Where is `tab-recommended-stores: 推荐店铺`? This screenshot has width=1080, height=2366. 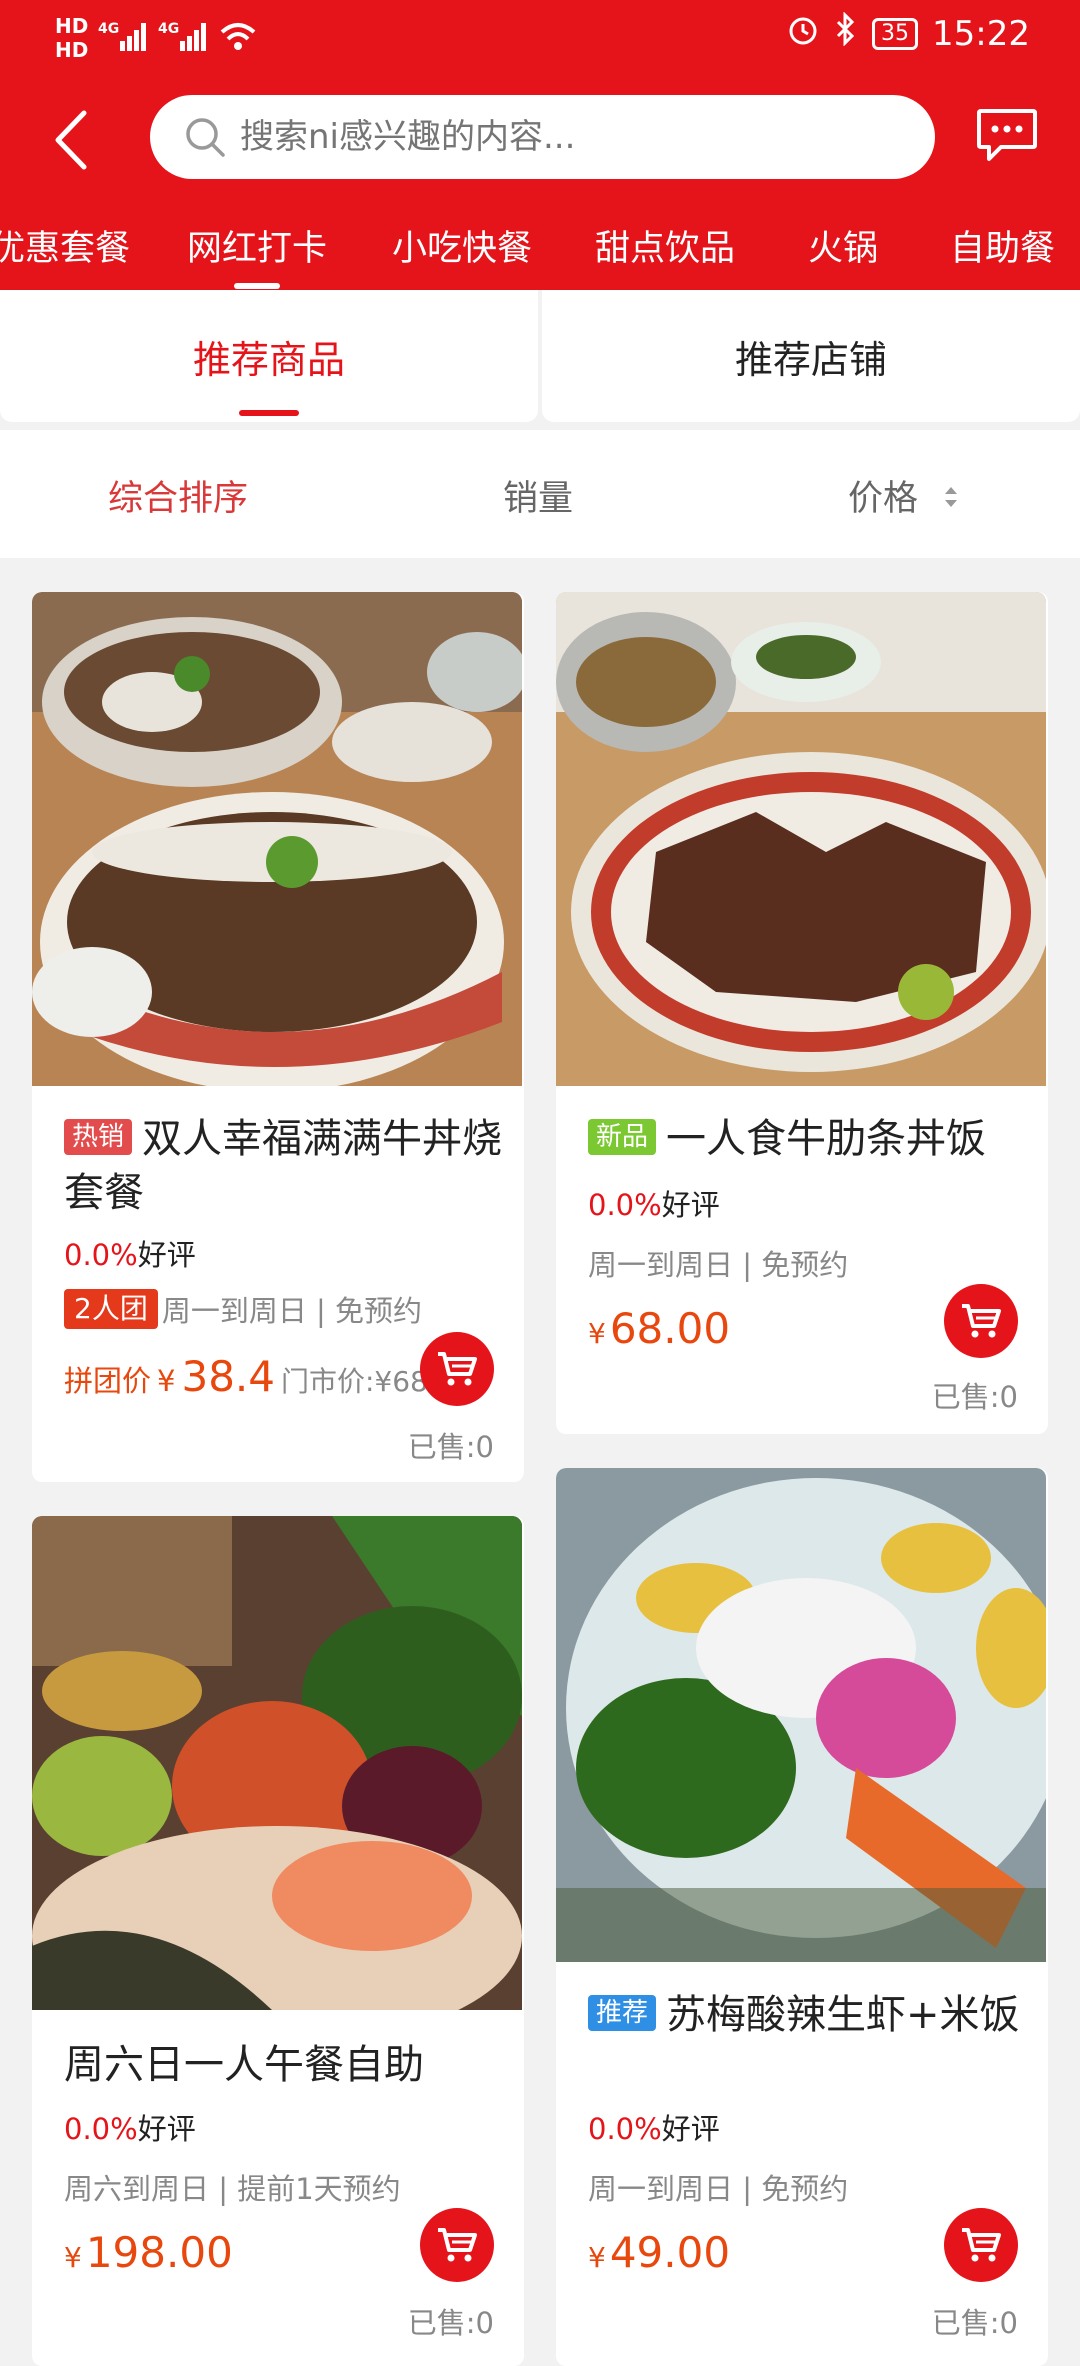 tab-recommended-stores: 推荐店铺 is located at coordinates (811, 356).